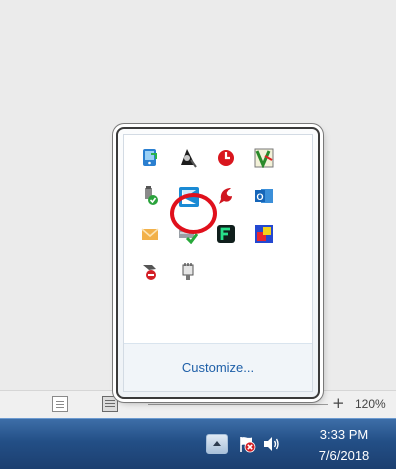 The image size is (396, 469). What do you see at coordinates (264, 196) in the screenshot?
I see `outlook-icon: O` at bounding box center [264, 196].